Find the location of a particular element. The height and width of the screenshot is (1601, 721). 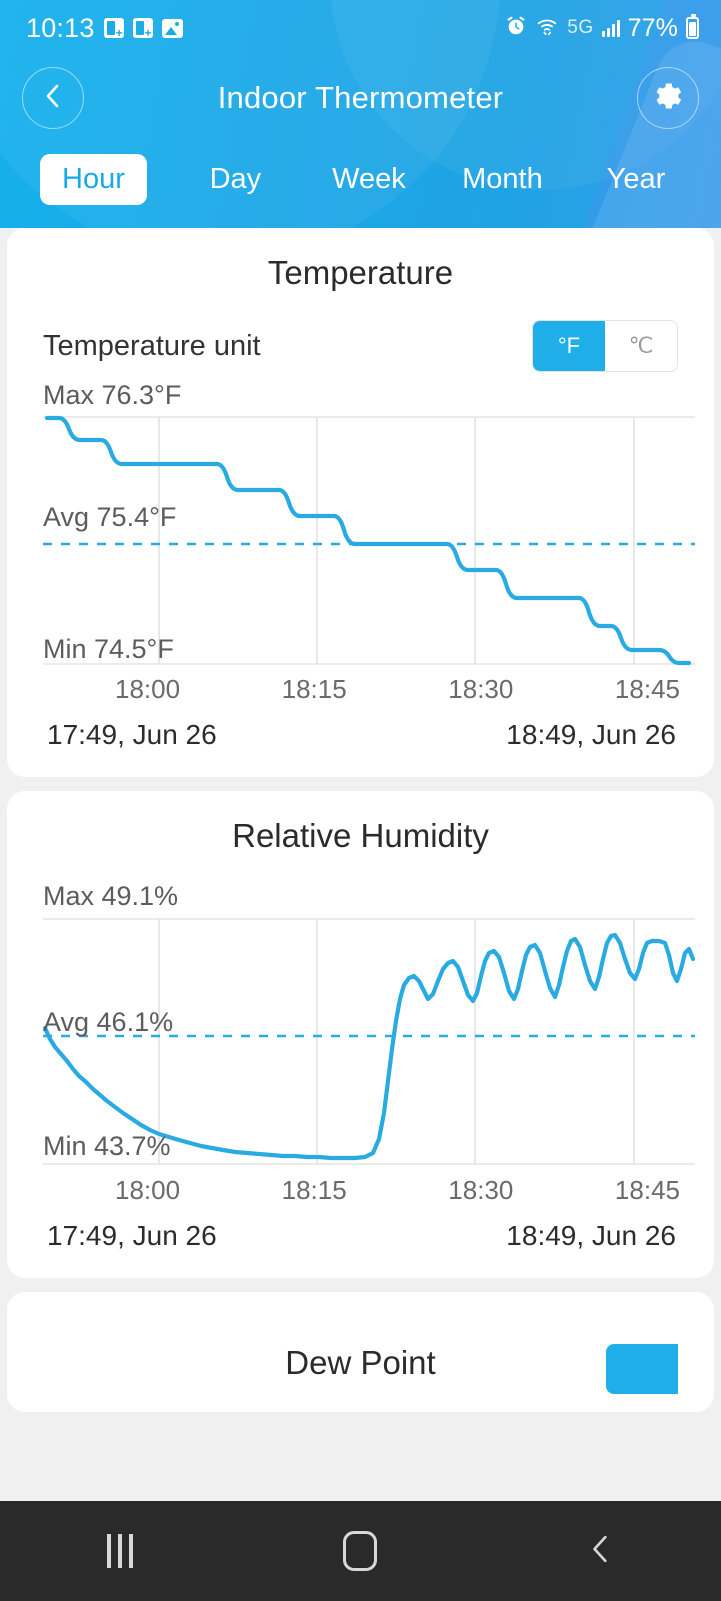

period-tabs: Hour Day Week Month Year is located at coordinates (360, 179).